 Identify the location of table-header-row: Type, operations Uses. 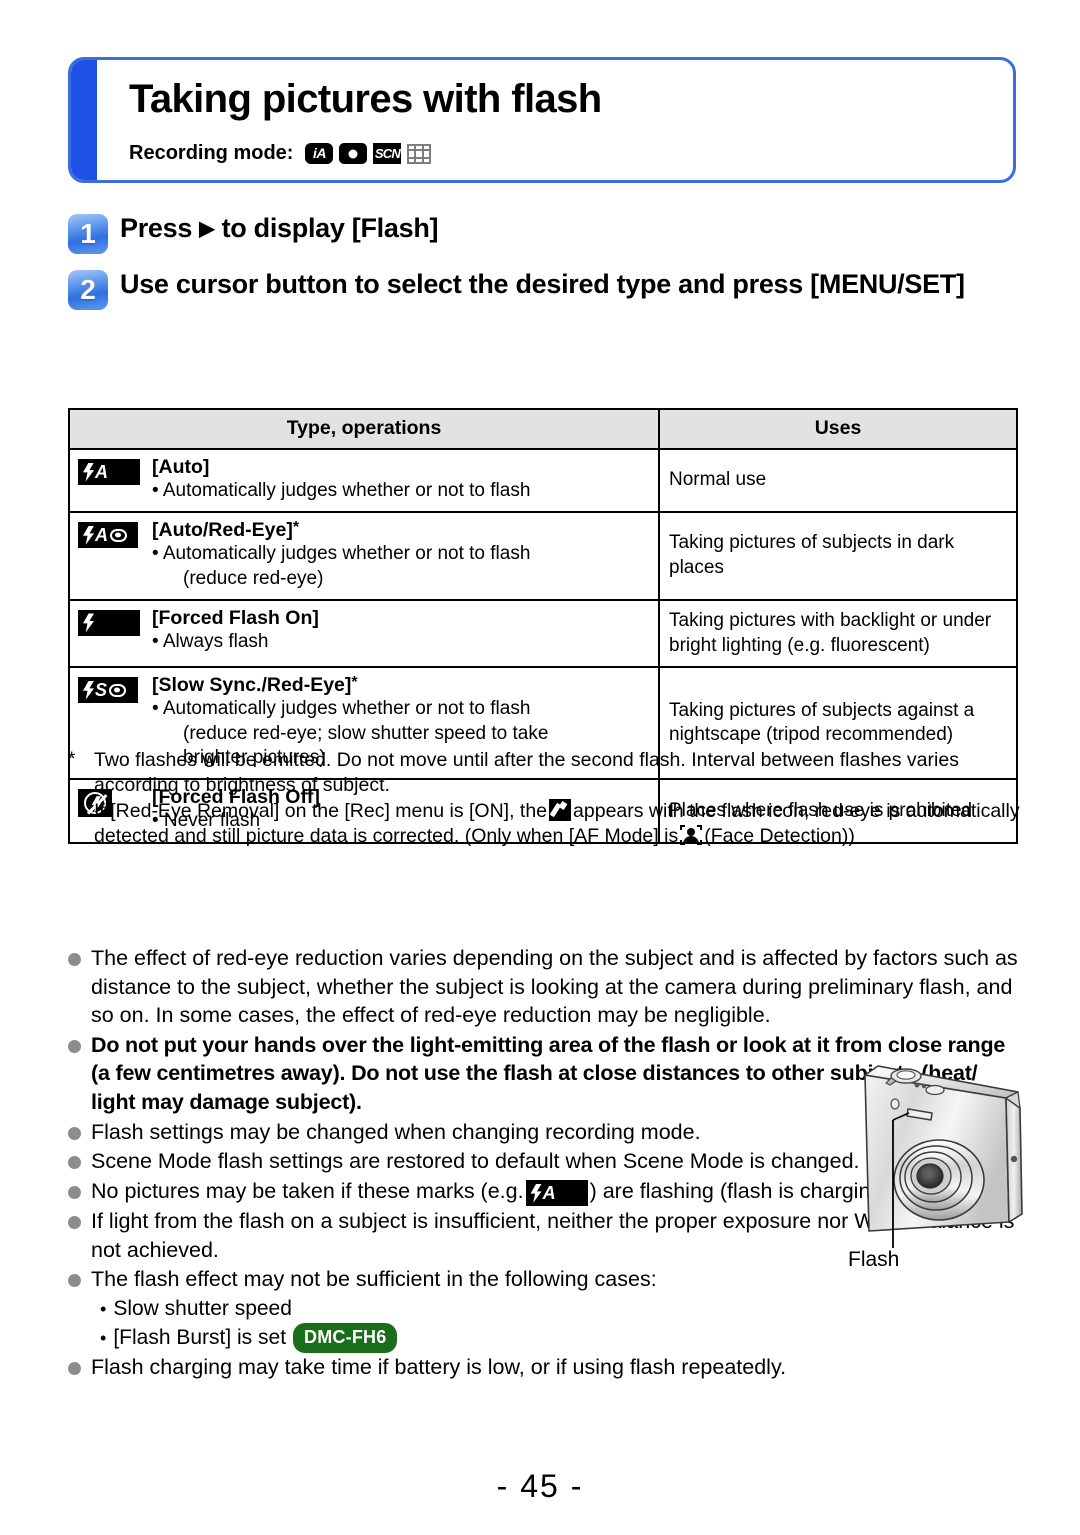
(543, 429).